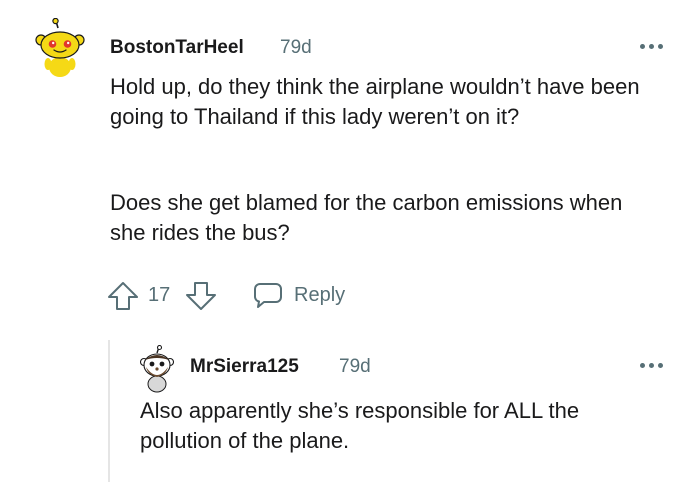 The image size is (700, 482). What do you see at coordinates (123, 296) in the screenshot?
I see `upvote-arrow-icon` at bounding box center [123, 296].